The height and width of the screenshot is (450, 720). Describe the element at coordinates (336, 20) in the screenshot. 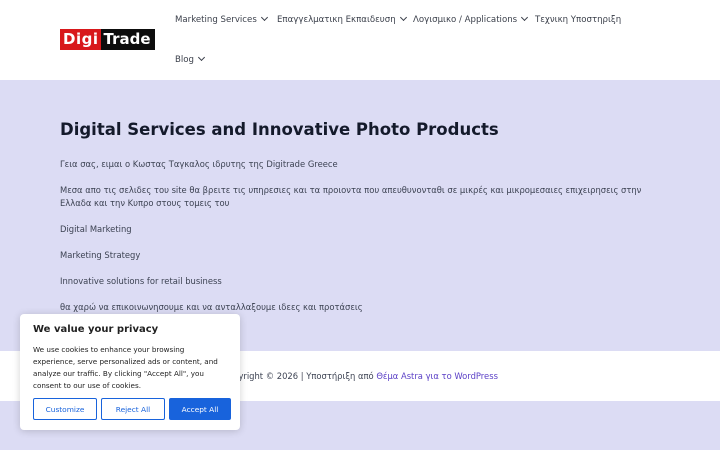

I see `nav-item-label: Επαγγελματικη Εκπαιδευση` at that location.